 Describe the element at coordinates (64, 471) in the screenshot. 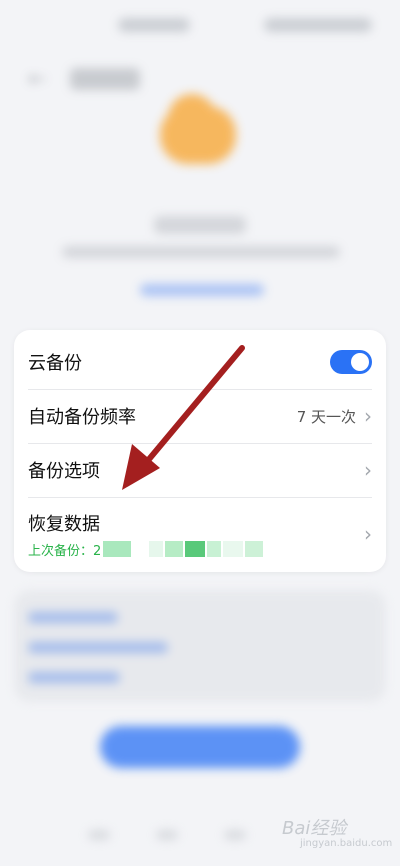

I see `backup-options-label: 备份选项` at that location.